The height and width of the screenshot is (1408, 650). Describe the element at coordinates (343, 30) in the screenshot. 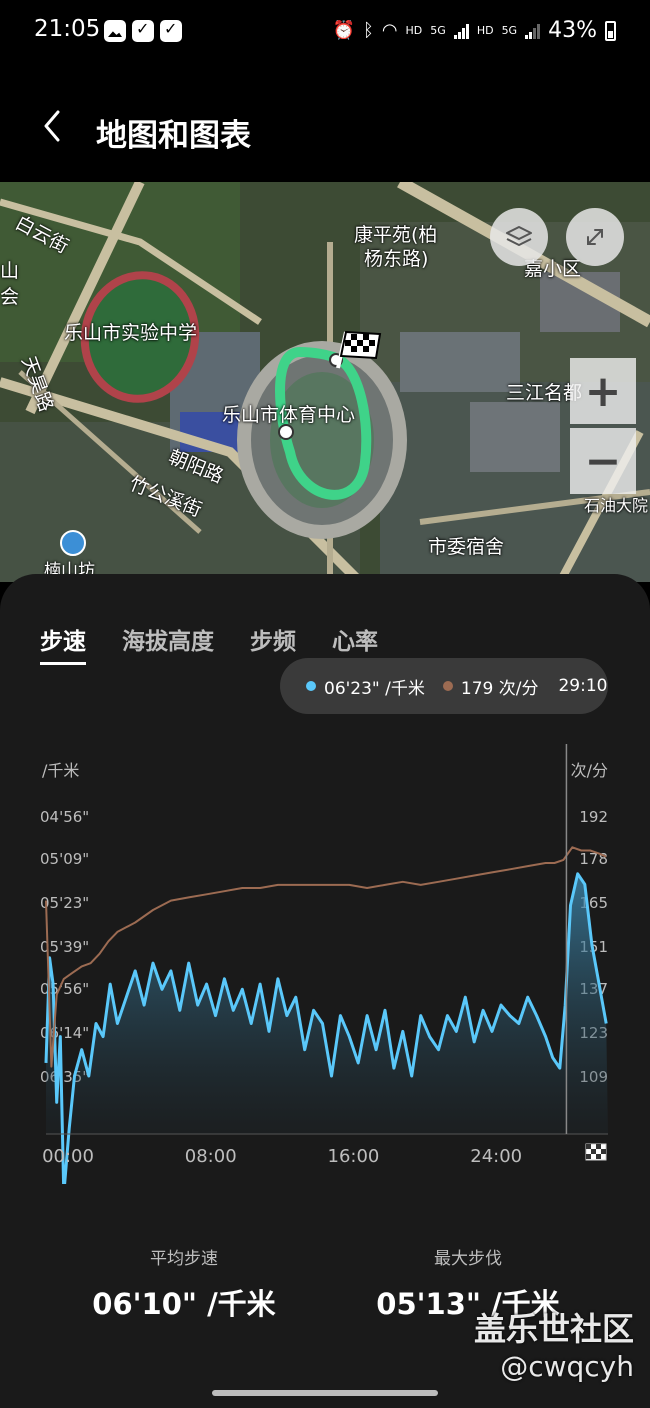

I see `alarm-icon: ⏰` at that location.